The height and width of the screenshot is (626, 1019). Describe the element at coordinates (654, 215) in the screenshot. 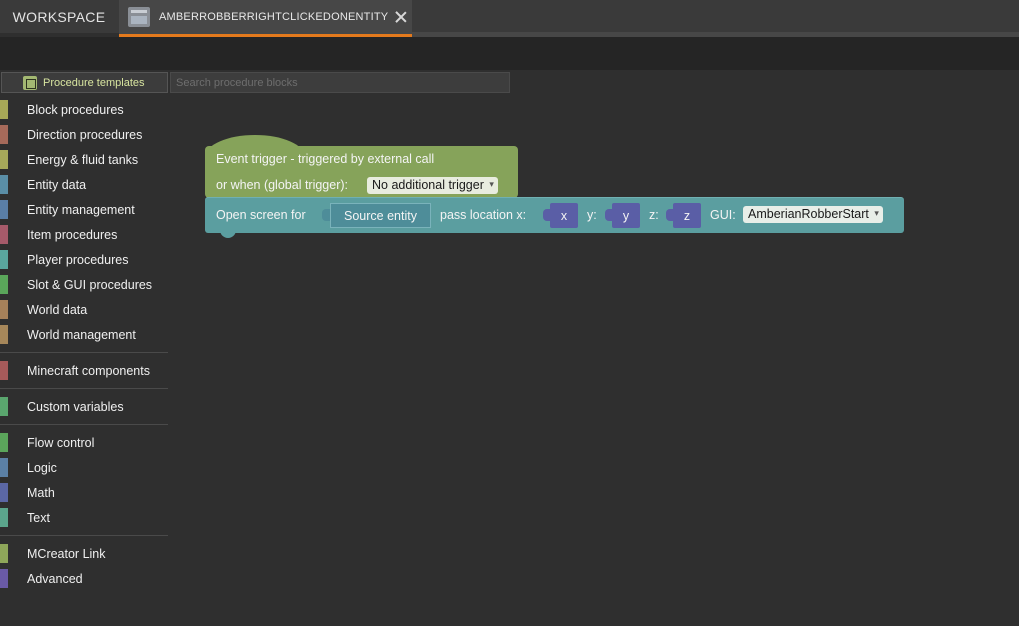

I see `z-label: z:` at that location.